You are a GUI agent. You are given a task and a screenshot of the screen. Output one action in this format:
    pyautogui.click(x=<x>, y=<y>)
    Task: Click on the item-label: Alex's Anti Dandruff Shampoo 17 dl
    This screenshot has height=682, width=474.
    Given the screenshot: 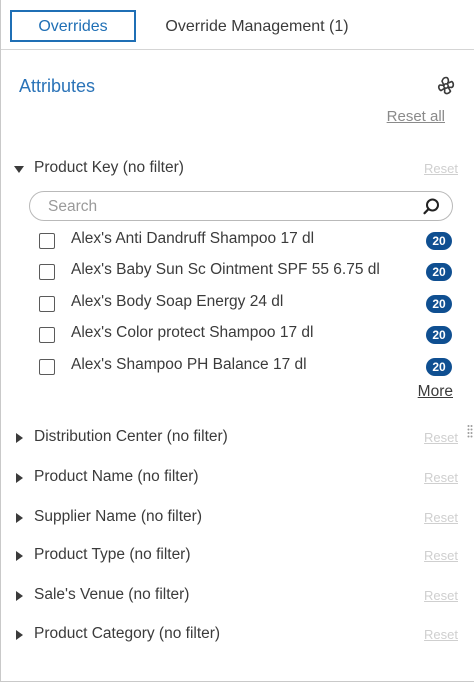 What is the action you would take?
    pyautogui.click(x=193, y=238)
    